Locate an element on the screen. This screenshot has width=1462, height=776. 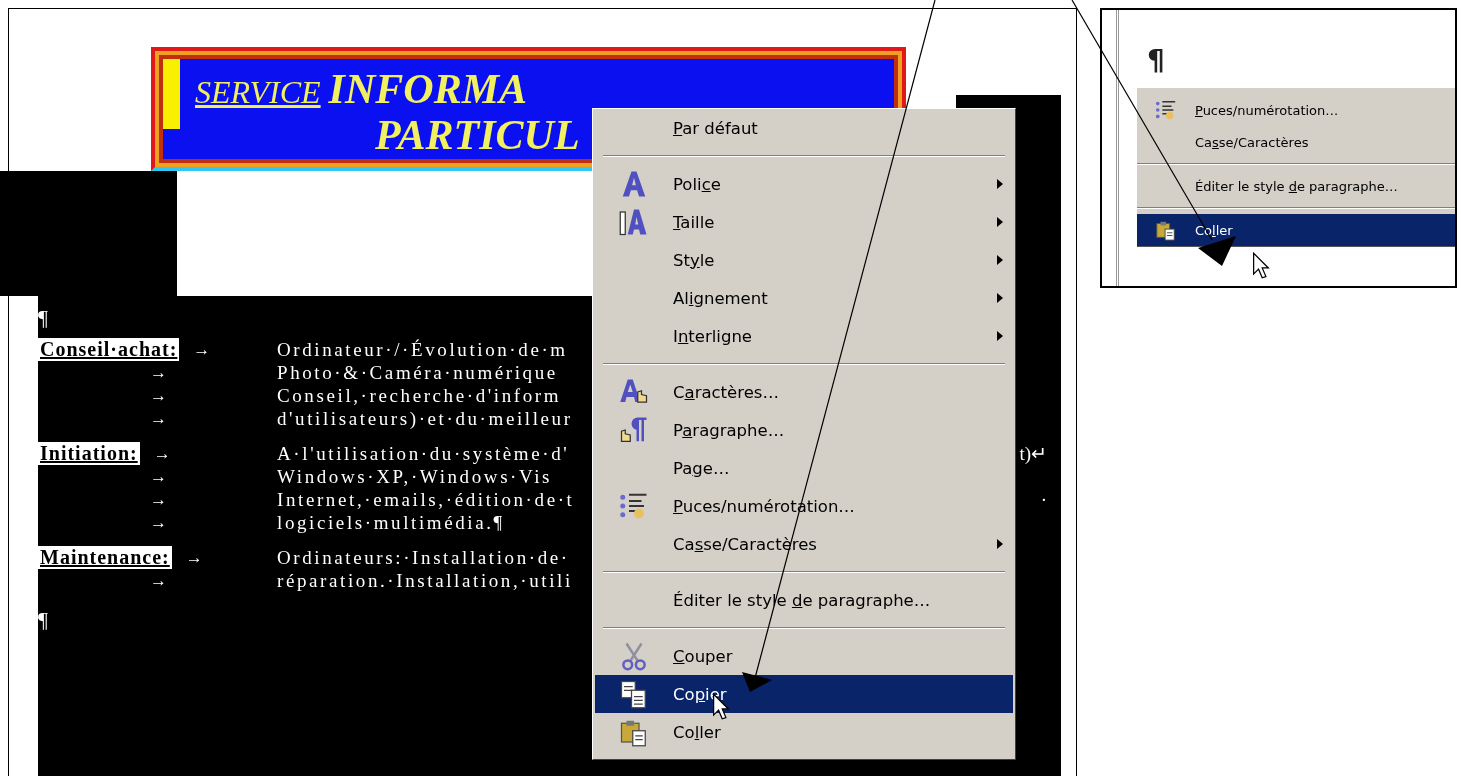
banner-title: SERVICE is located at coordinates (258, 92).